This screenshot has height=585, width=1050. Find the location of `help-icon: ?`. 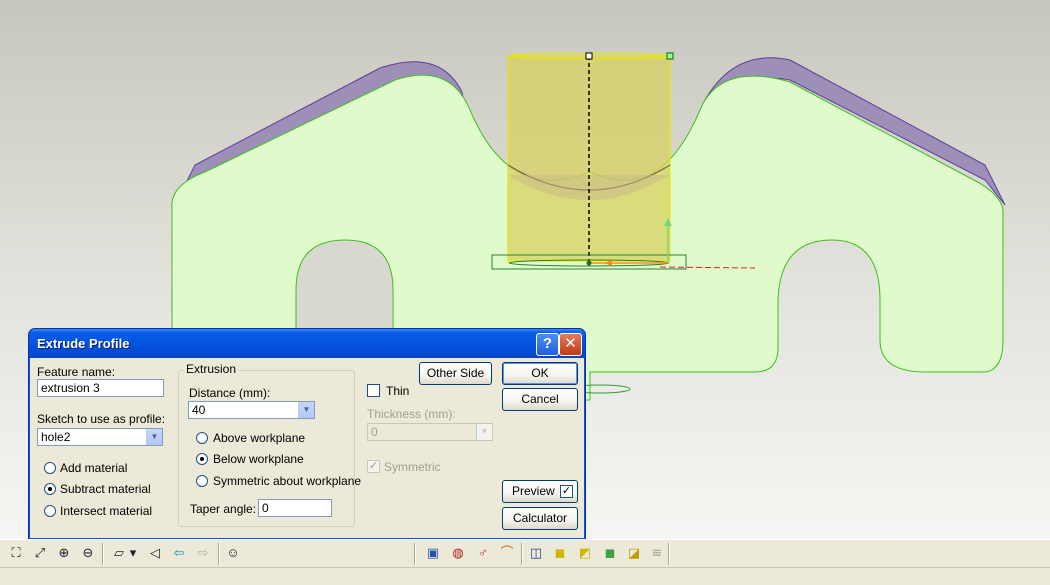

help-icon: ? is located at coordinates (547, 343).